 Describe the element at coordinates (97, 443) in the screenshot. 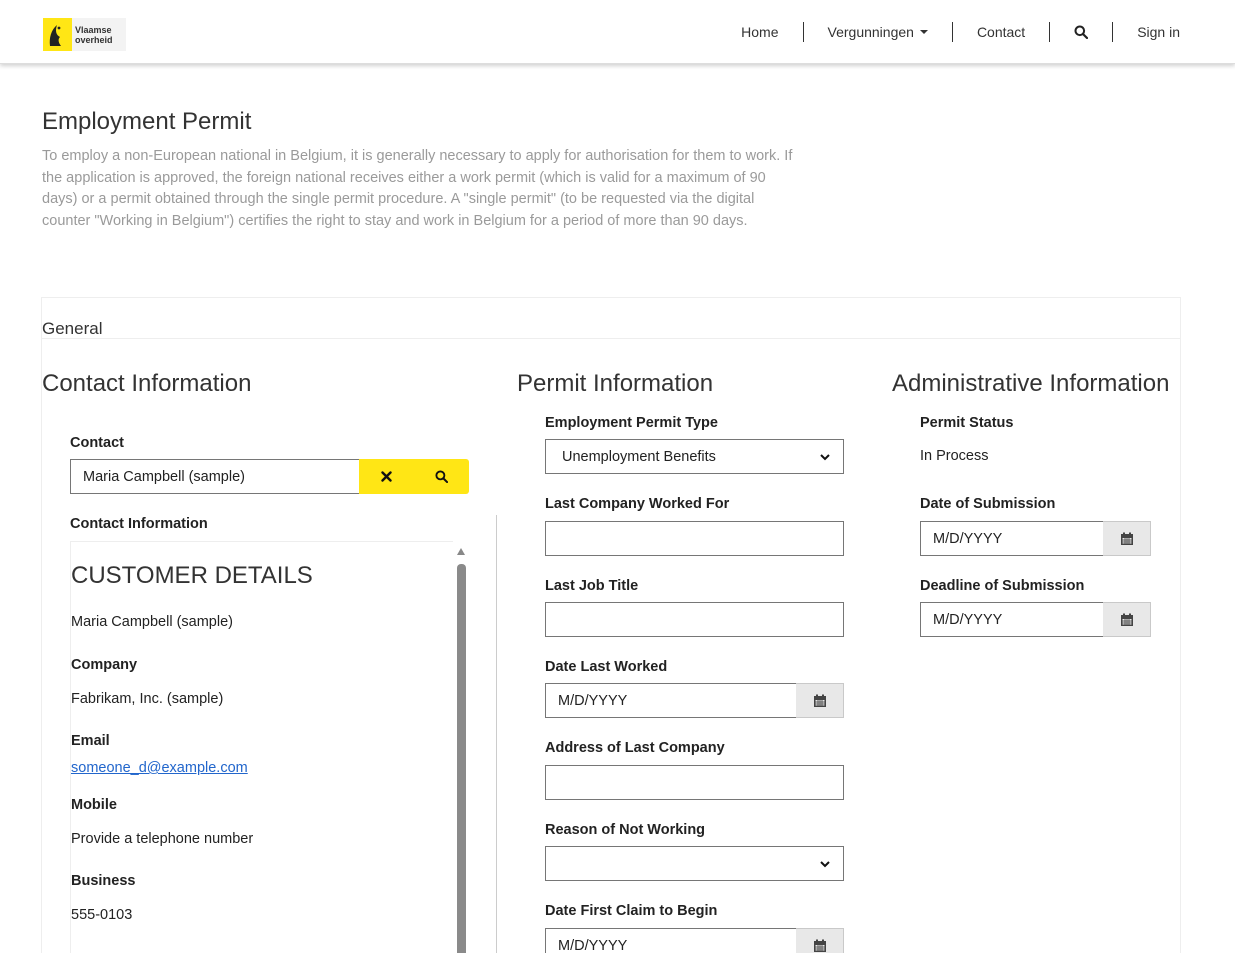

I see `contact-label: Contact` at that location.